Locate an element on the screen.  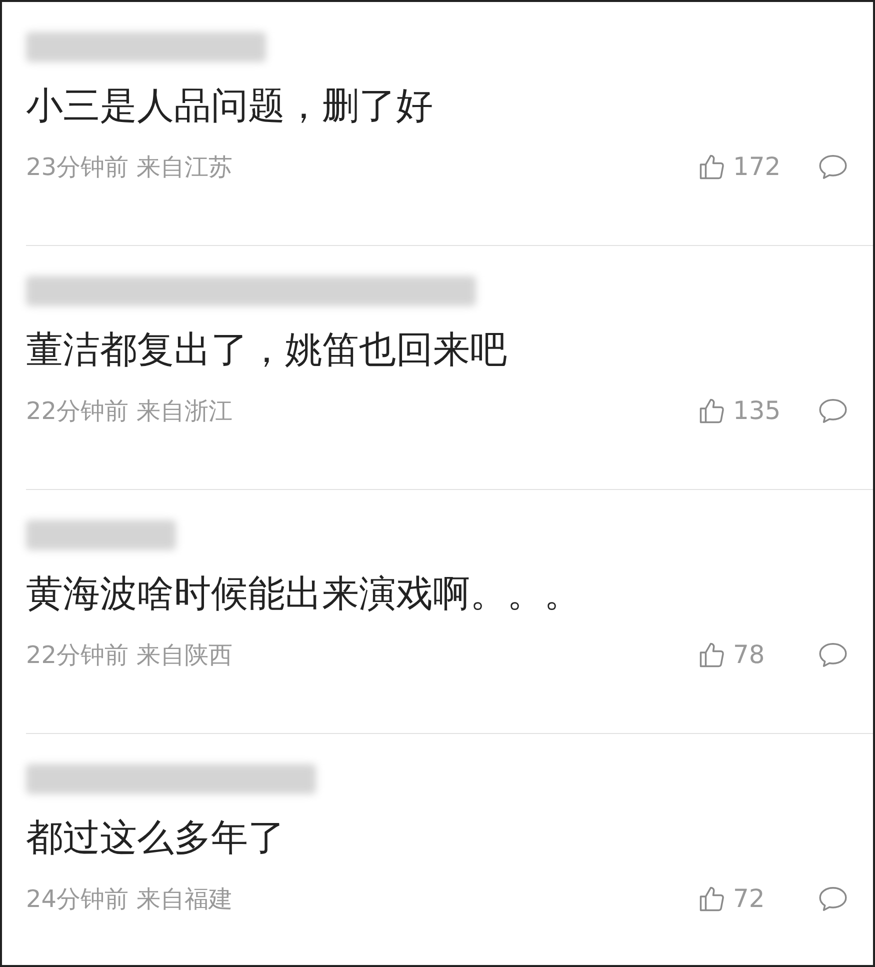
like-count: 172 is located at coordinates (757, 167).